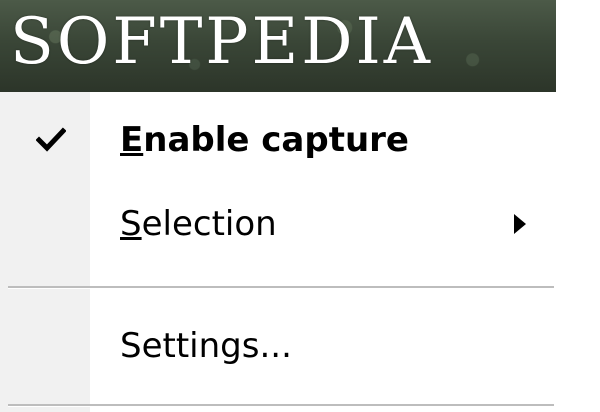  What do you see at coordinates (131, 224) in the screenshot?
I see `mnemonic-letter: S` at bounding box center [131, 224].